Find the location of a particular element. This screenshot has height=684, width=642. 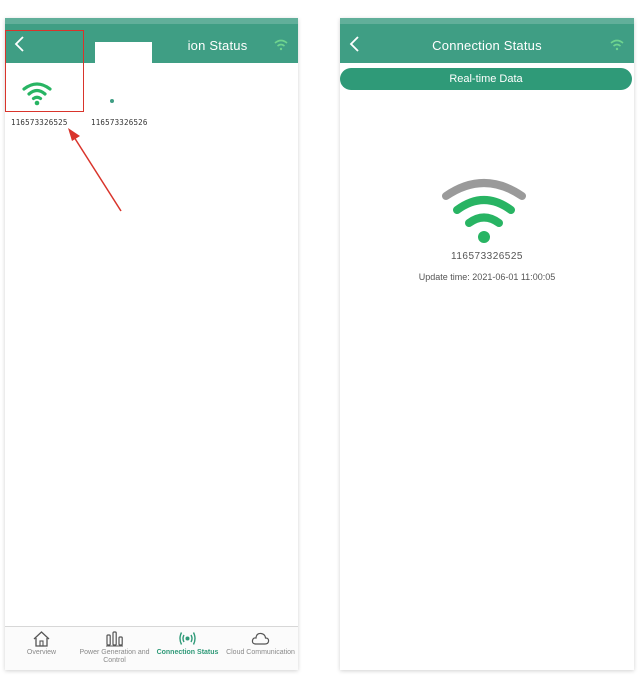

nav-label: Overview is located at coordinates (41, 652).